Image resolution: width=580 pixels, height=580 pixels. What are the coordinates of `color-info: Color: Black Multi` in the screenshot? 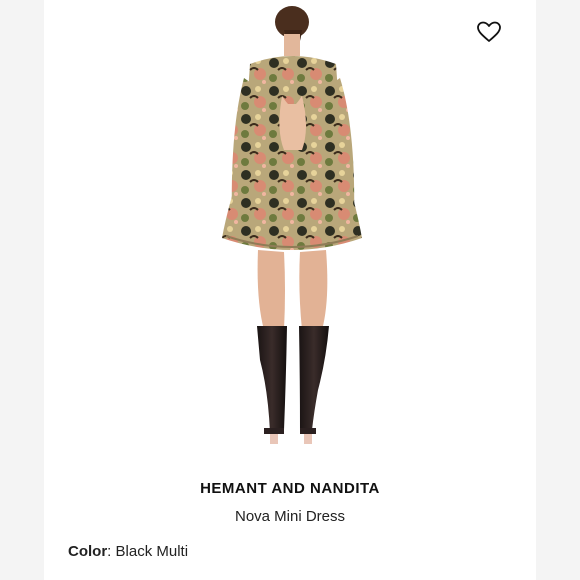 It's located at (128, 551).